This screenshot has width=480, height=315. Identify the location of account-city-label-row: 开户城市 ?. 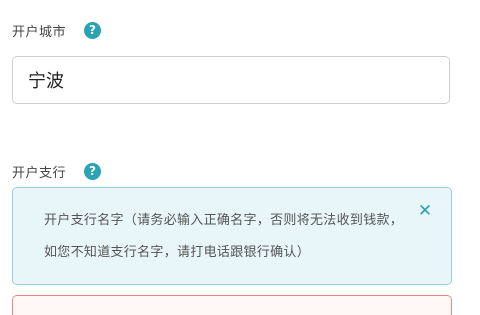
(57, 30).